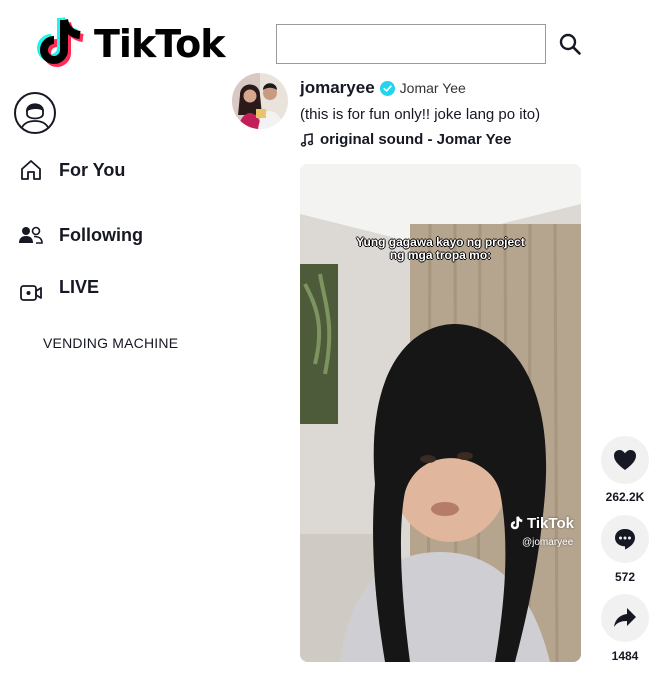 The width and height of the screenshot is (656, 687). Describe the element at coordinates (440, 255) in the screenshot. I see `overlay-line-2: ng mga tropa mo:` at that location.